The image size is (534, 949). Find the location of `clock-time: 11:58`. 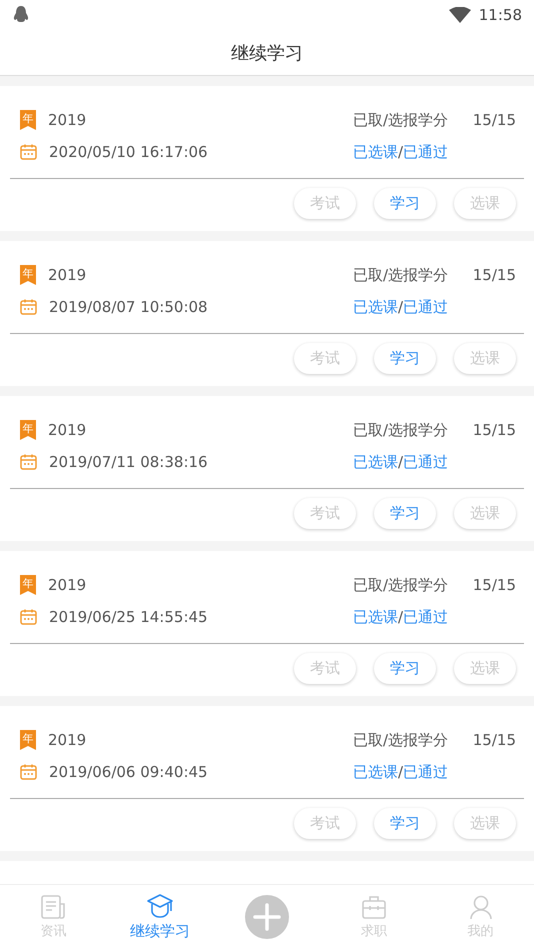

clock-time: 11:58 is located at coordinates (500, 15).